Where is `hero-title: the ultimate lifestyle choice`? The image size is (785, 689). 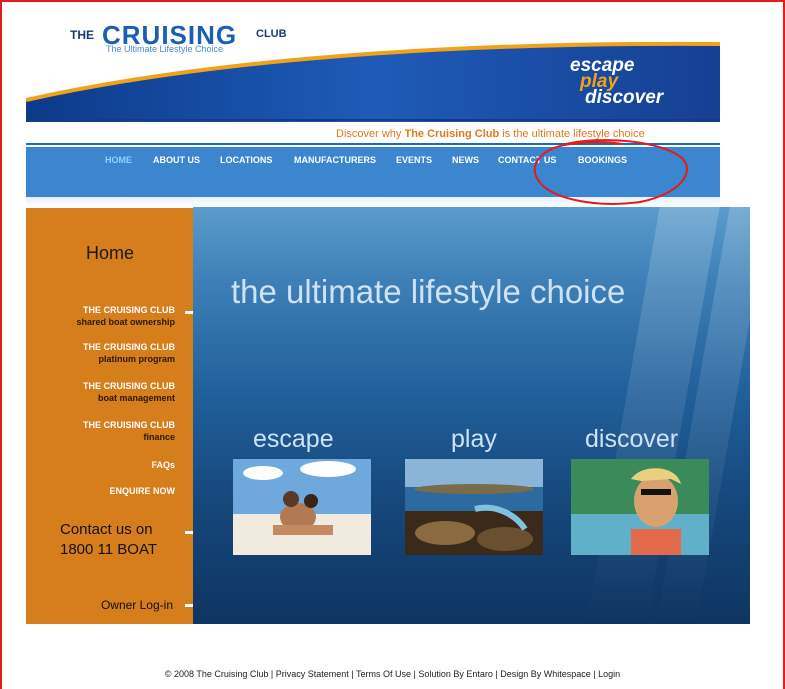 hero-title: the ultimate lifestyle choice is located at coordinates (428, 291).